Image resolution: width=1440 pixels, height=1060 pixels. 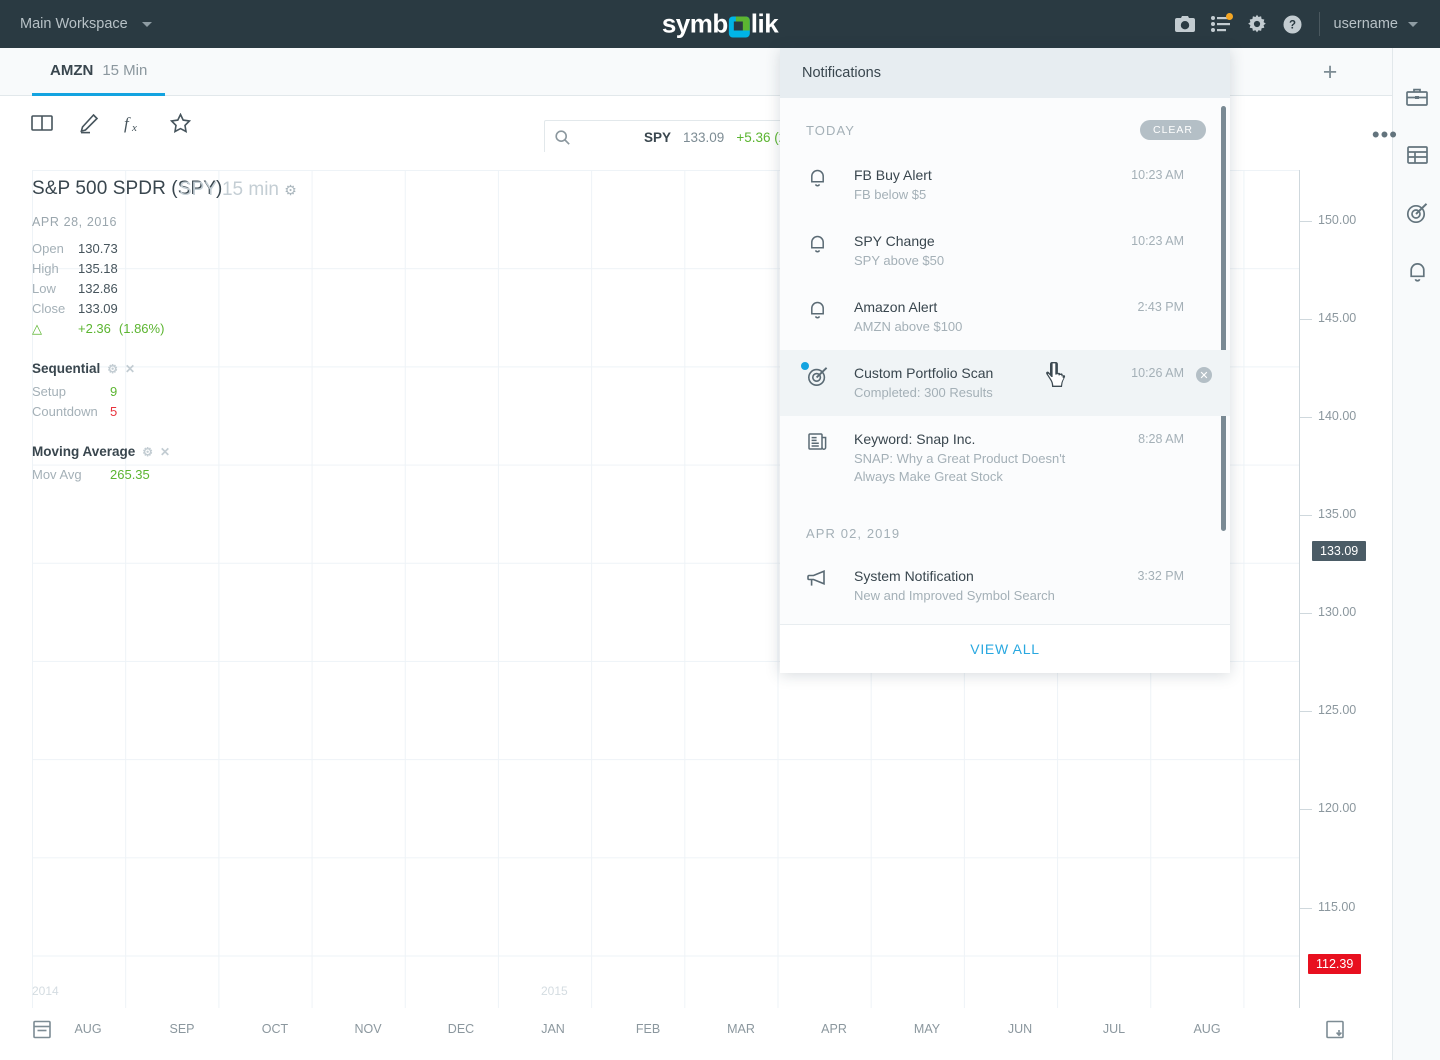 What do you see at coordinates (1004, 649) in the screenshot?
I see `view-all-link: VIEW ALL` at bounding box center [1004, 649].